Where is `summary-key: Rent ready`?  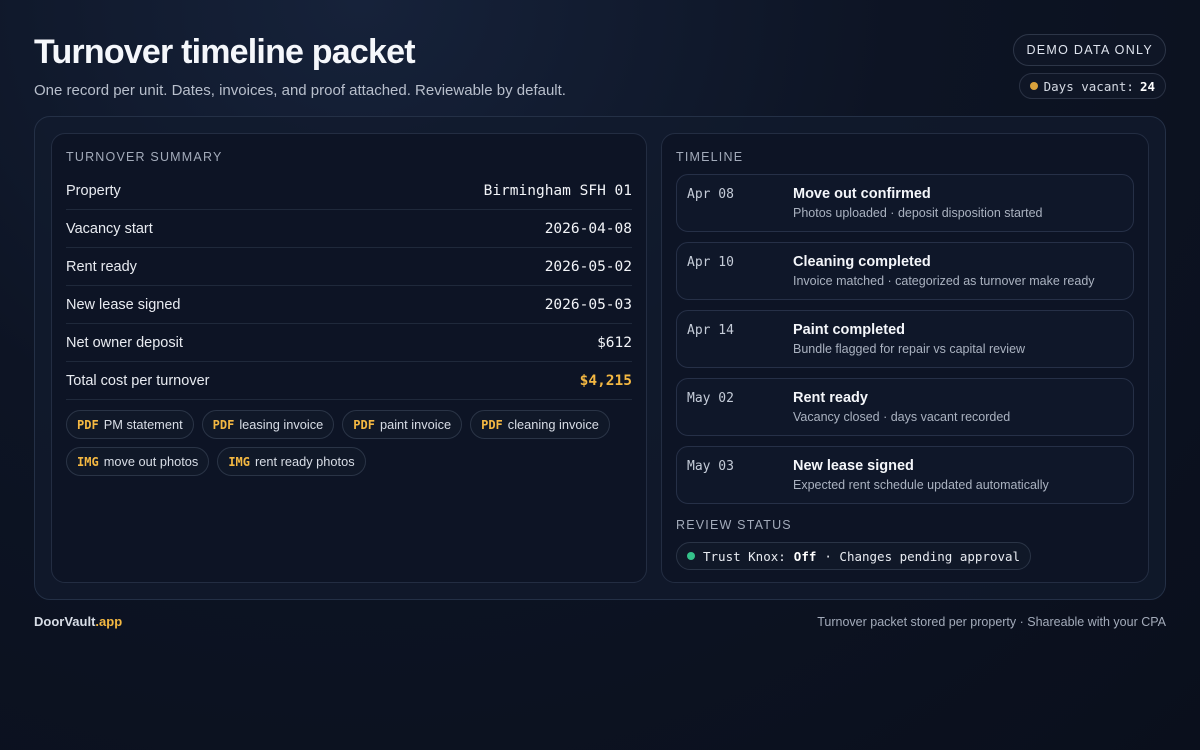 summary-key: Rent ready is located at coordinates (101, 266).